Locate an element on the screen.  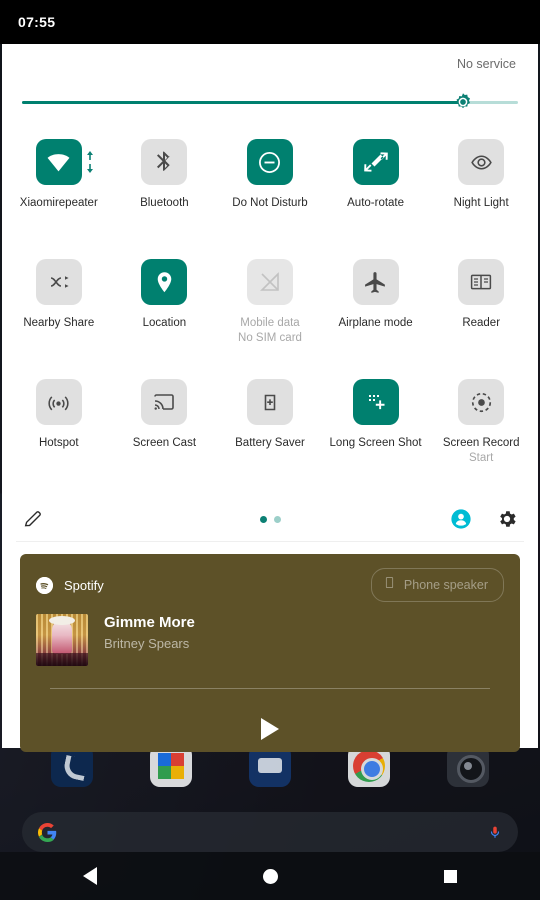
navigation-bar is located at coordinates (270, 876).